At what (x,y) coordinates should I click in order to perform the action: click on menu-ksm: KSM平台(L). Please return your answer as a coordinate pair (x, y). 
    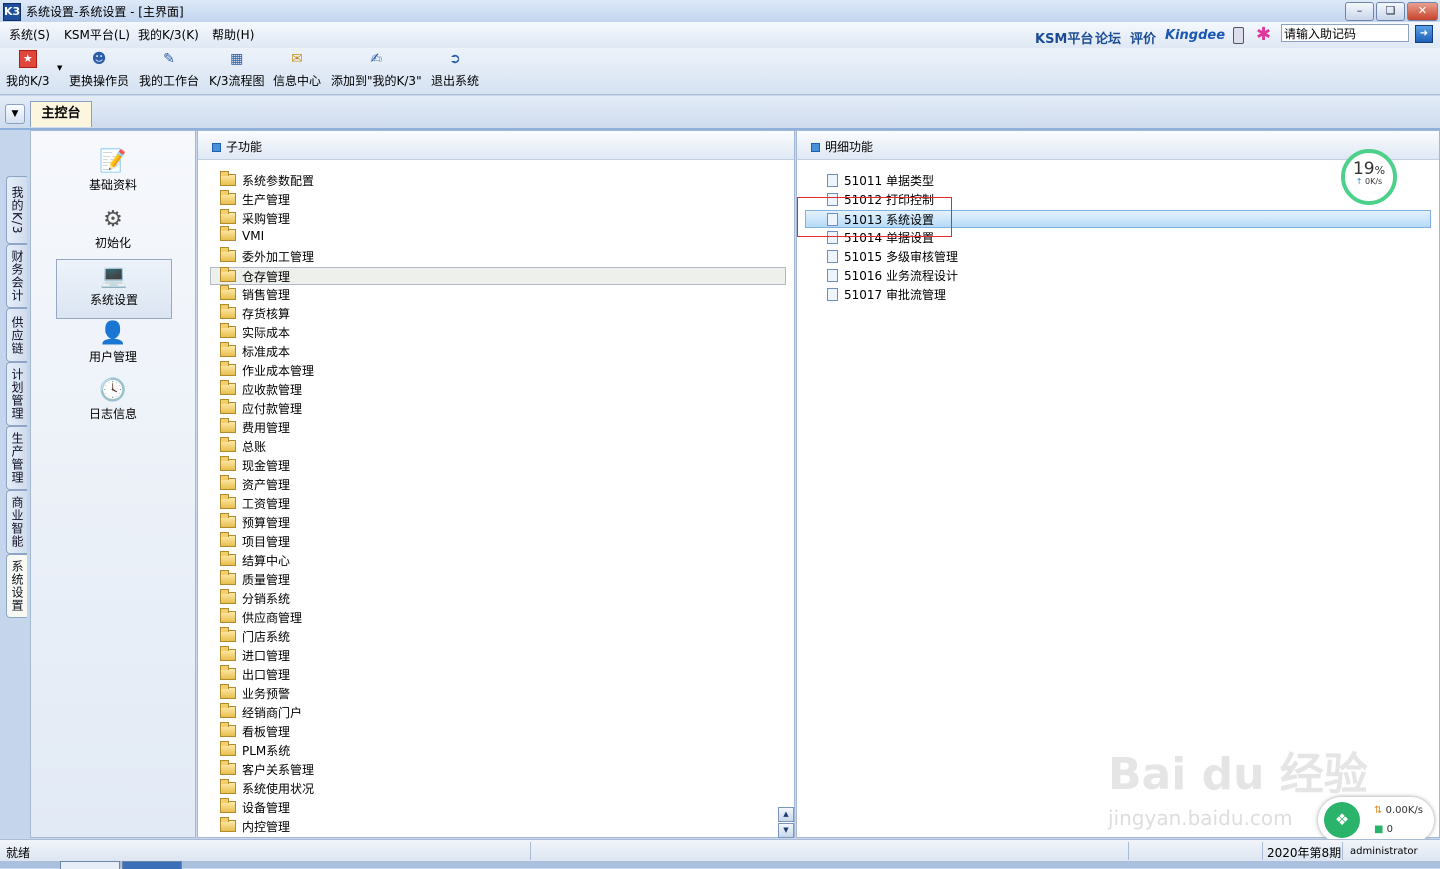
    Looking at the image, I should click on (97, 34).